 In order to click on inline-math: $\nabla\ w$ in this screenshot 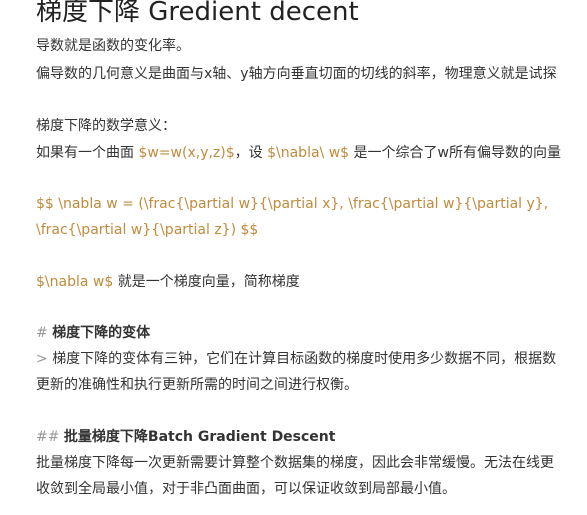, I will do `click(308, 153)`.